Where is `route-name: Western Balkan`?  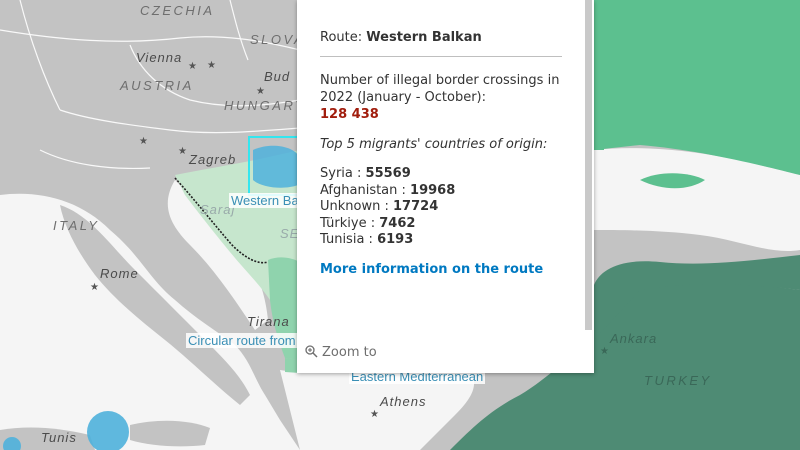 route-name: Western Balkan is located at coordinates (424, 37).